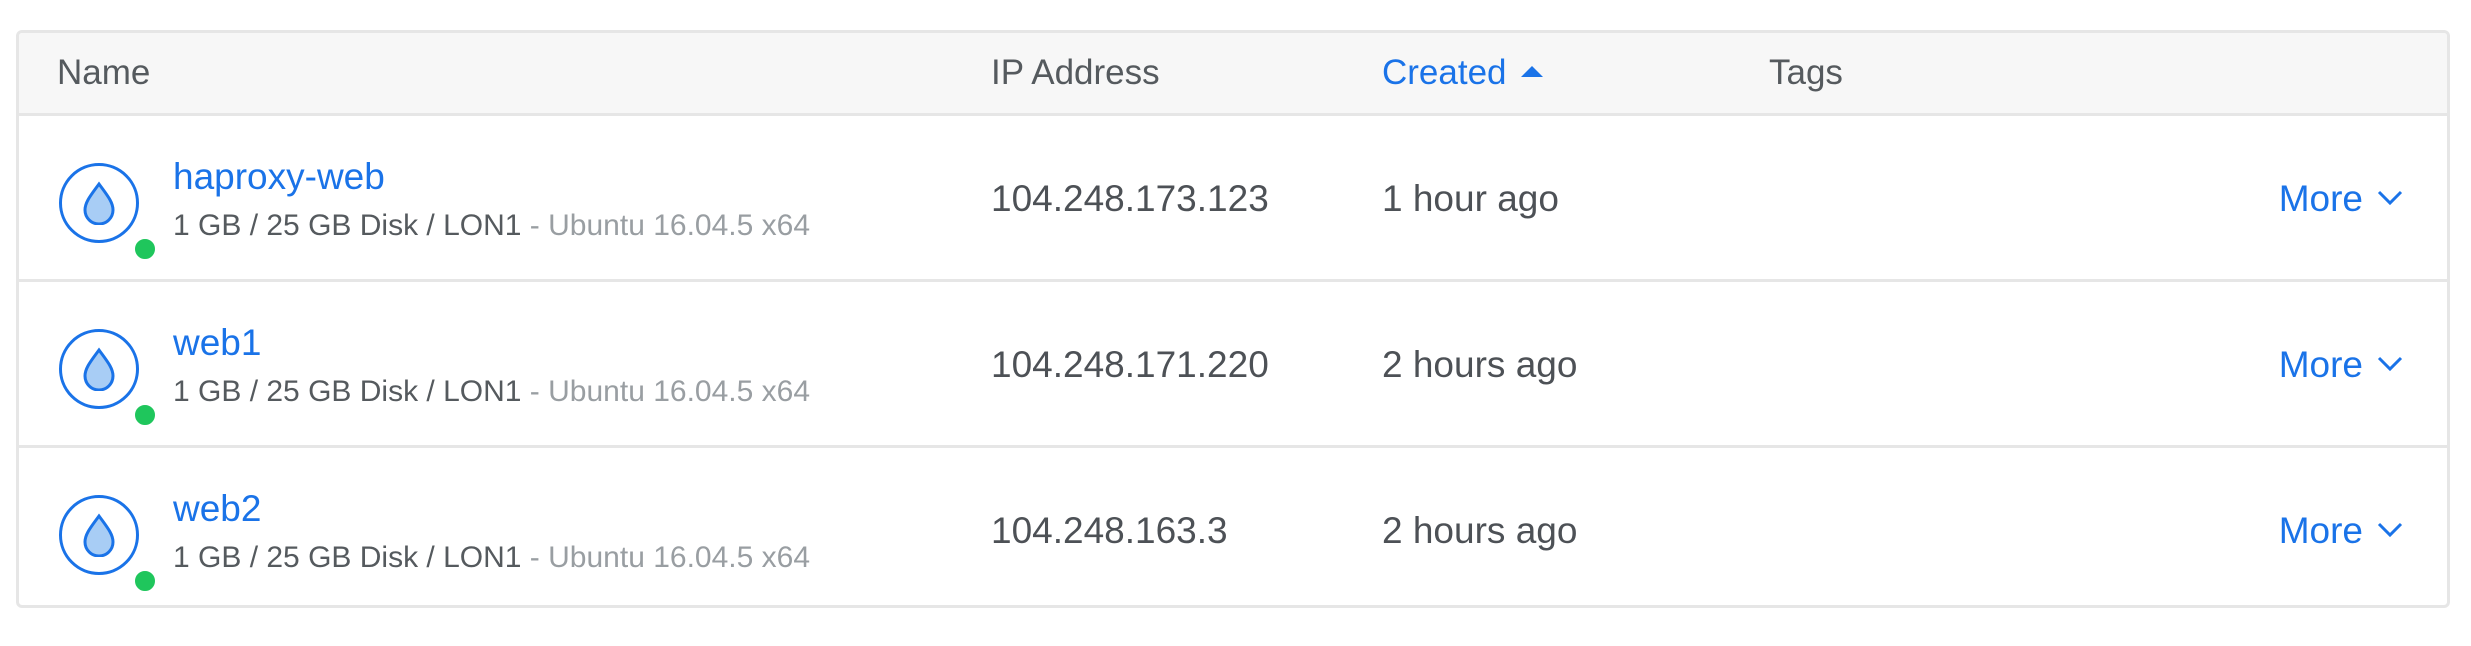 This screenshot has height=646, width=2471. Describe the element at coordinates (217, 343) in the screenshot. I see `droplet-name-link: web1` at that location.